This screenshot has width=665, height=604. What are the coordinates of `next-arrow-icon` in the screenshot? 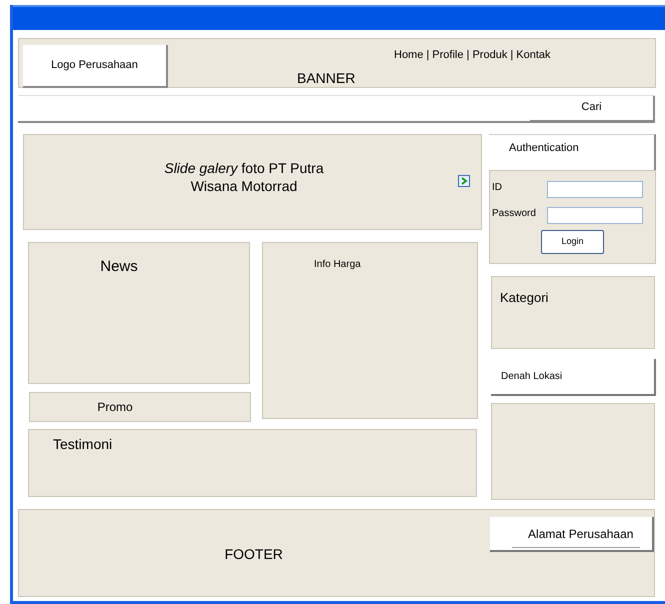 It's located at (464, 181).